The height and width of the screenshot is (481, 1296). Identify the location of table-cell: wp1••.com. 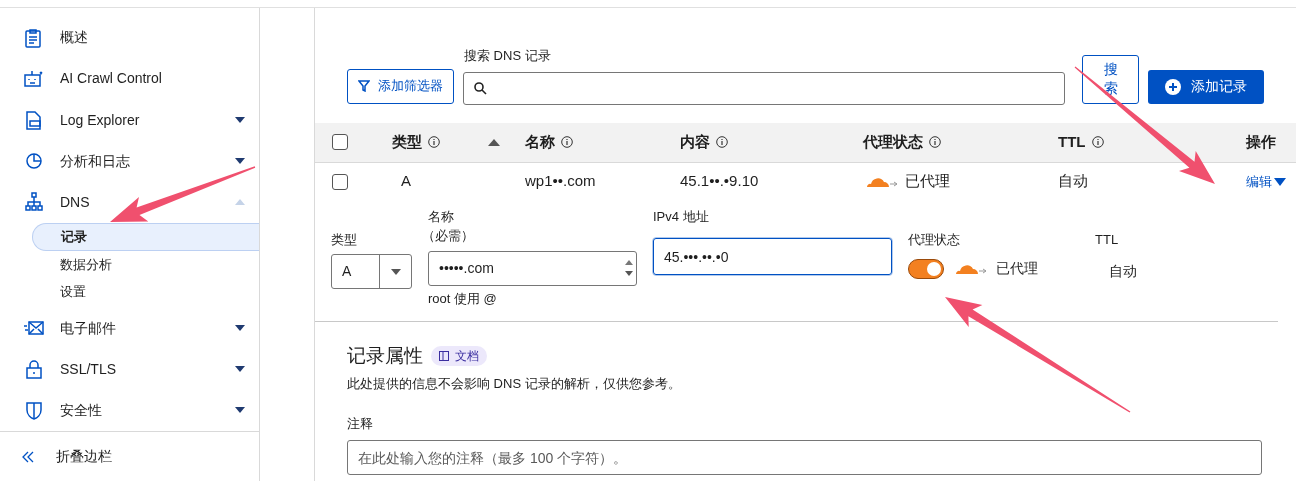
(560, 181).